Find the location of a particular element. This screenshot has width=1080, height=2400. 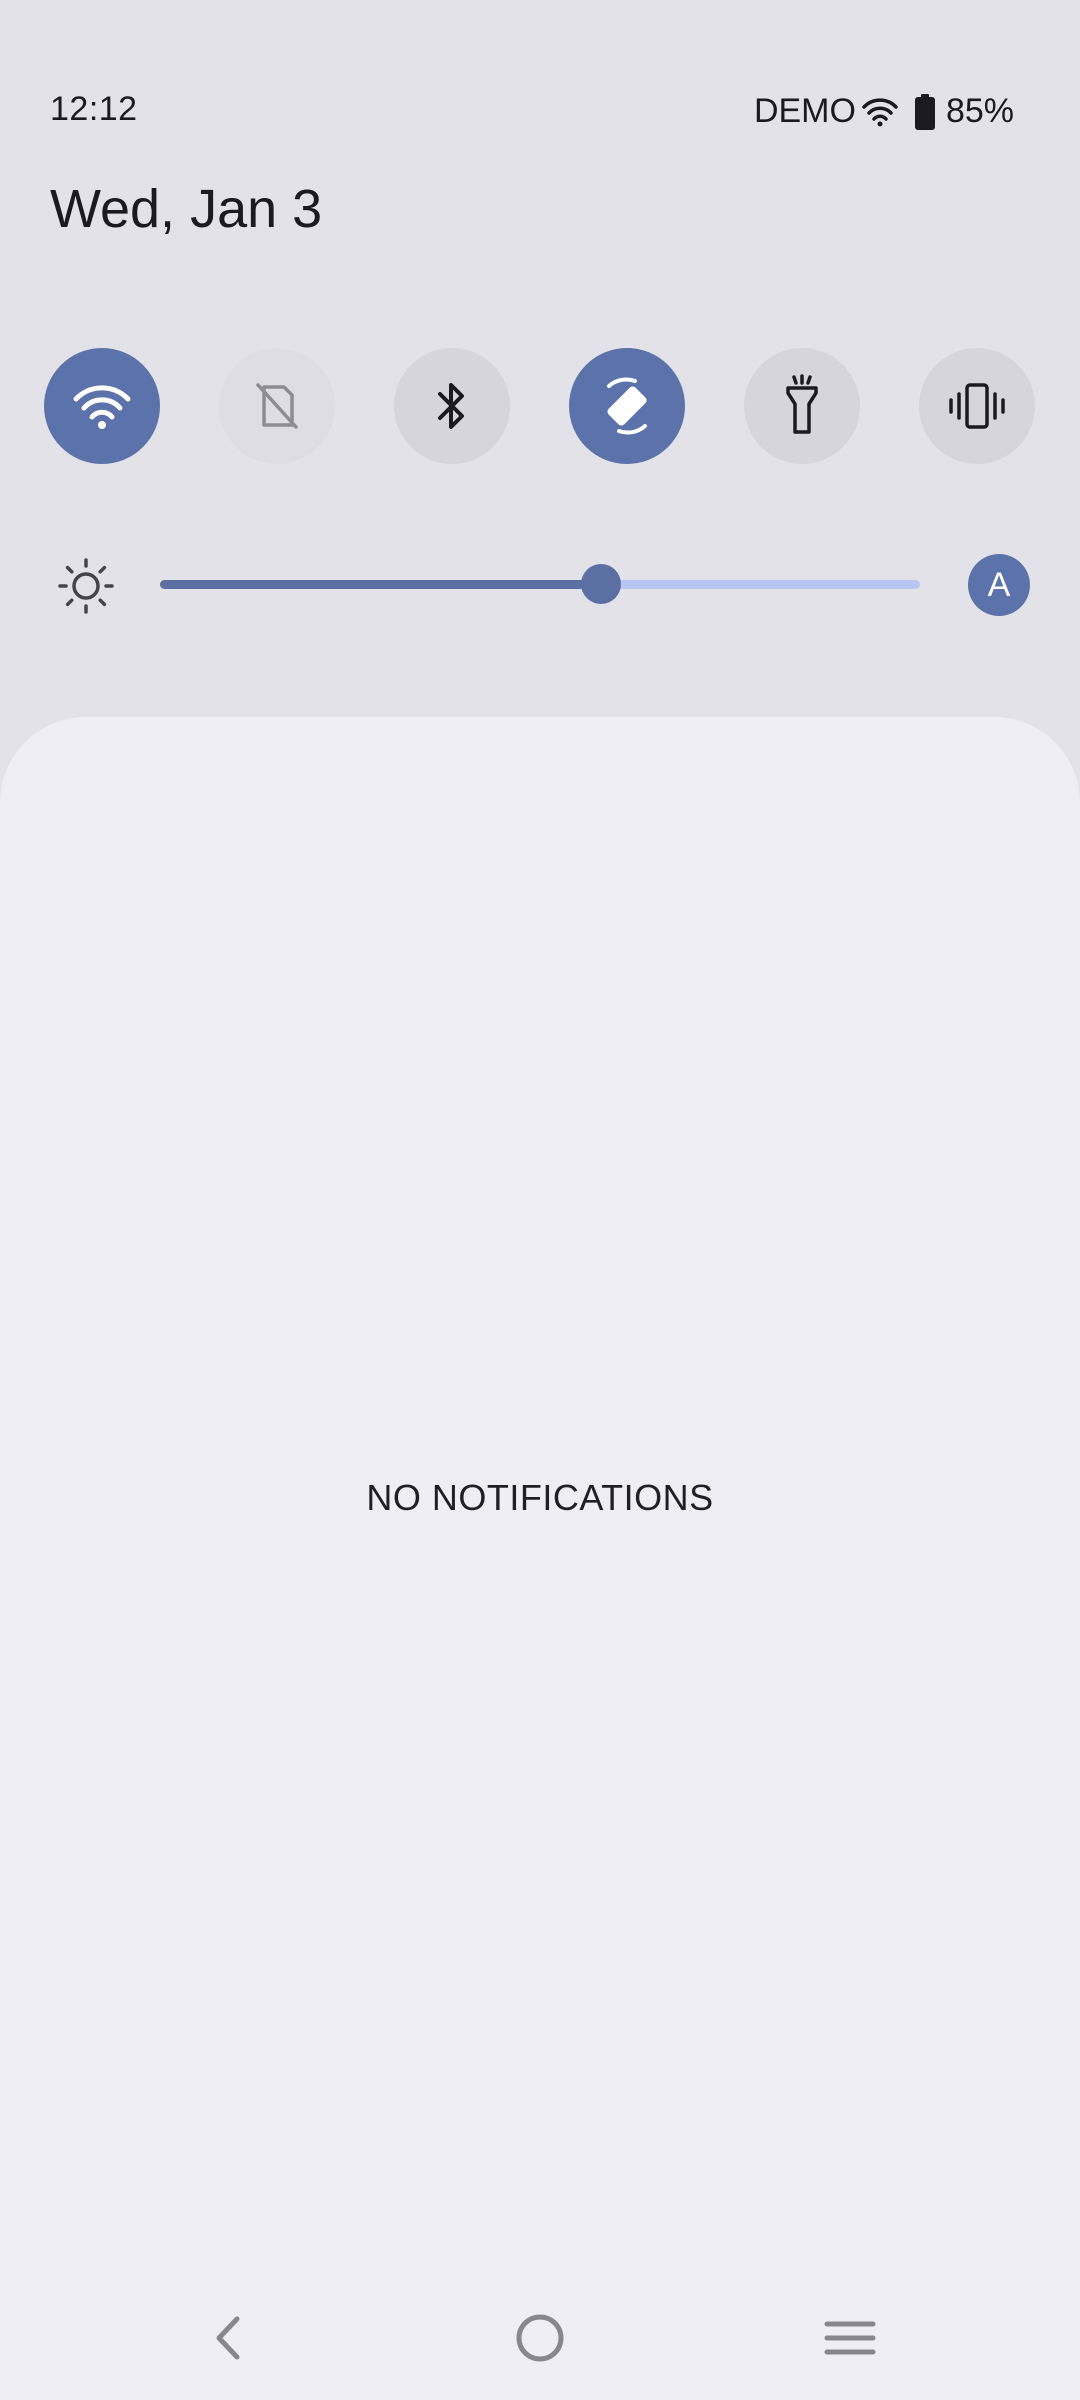

battery-icon is located at coordinates (925, 111).